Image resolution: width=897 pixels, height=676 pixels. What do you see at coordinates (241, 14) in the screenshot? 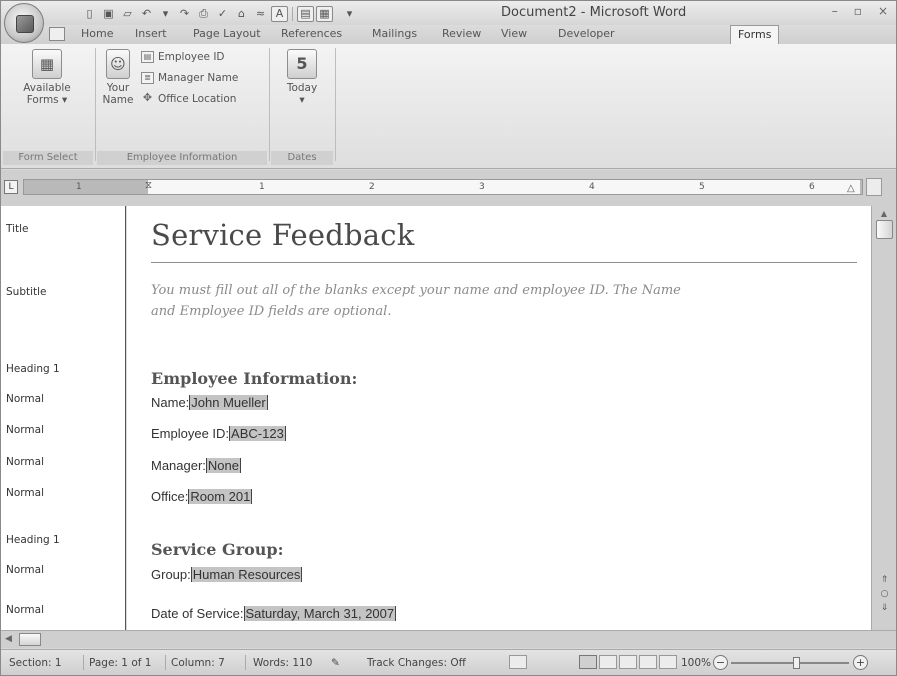
I see `format-painter-icon: ⌂` at bounding box center [241, 14].